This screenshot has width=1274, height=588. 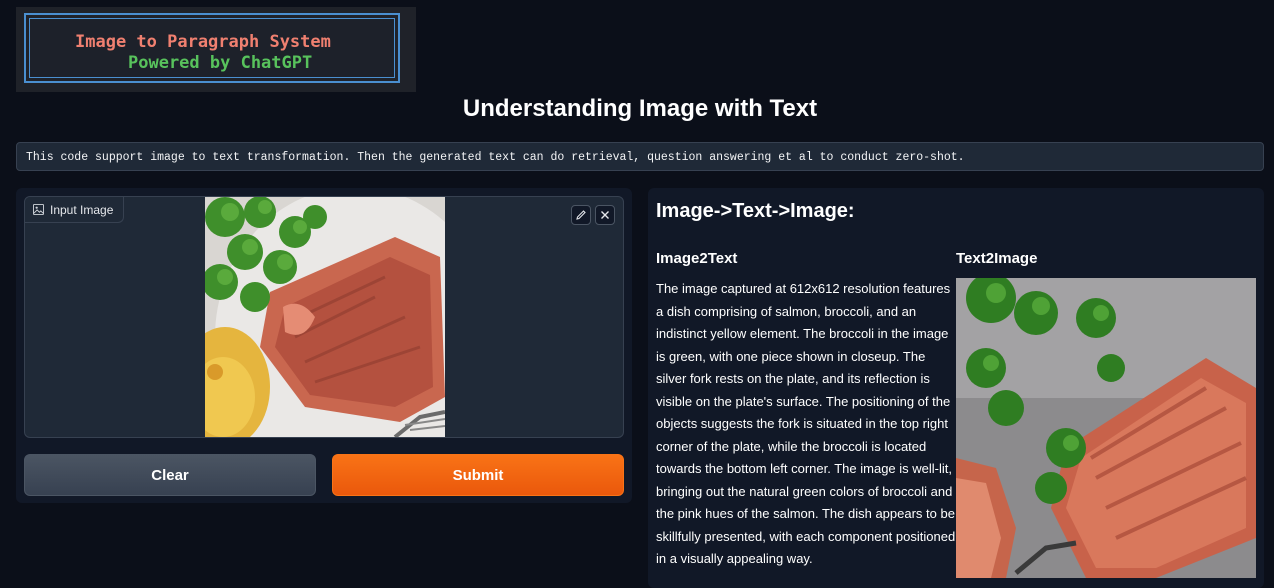 I want to click on close-icon, so click(x=605, y=215).